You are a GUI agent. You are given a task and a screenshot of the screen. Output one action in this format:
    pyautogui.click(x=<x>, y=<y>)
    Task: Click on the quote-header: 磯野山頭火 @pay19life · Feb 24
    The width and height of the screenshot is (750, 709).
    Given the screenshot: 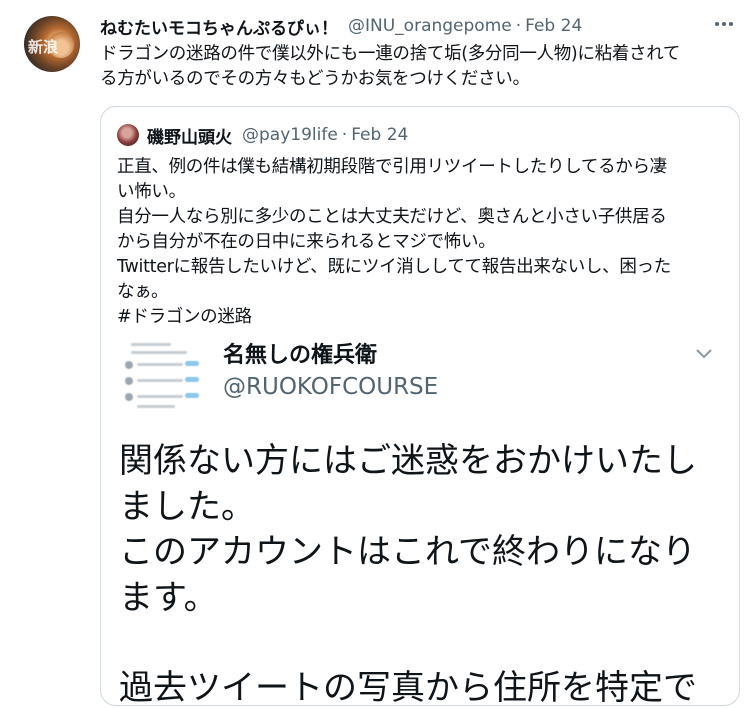 What is the action you would take?
    pyautogui.click(x=262, y=135)
    